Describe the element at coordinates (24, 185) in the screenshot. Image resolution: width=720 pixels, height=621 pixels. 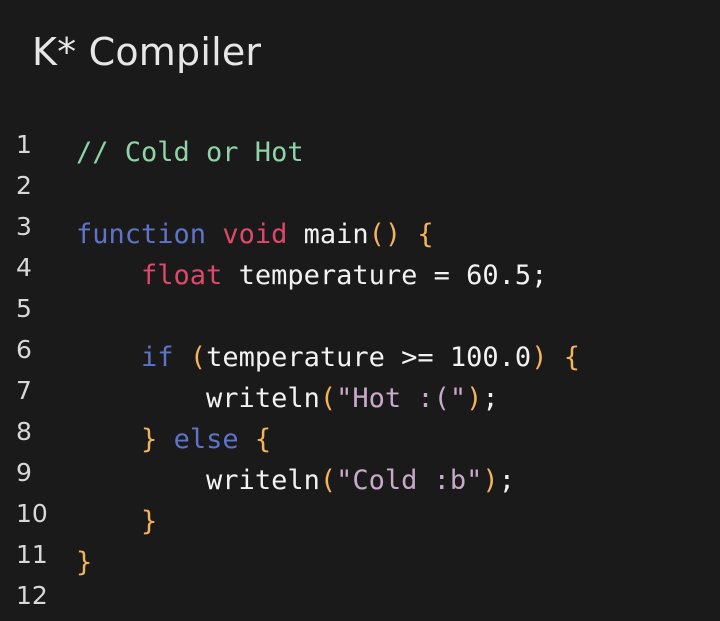
I see `line-number: 2` at that location.